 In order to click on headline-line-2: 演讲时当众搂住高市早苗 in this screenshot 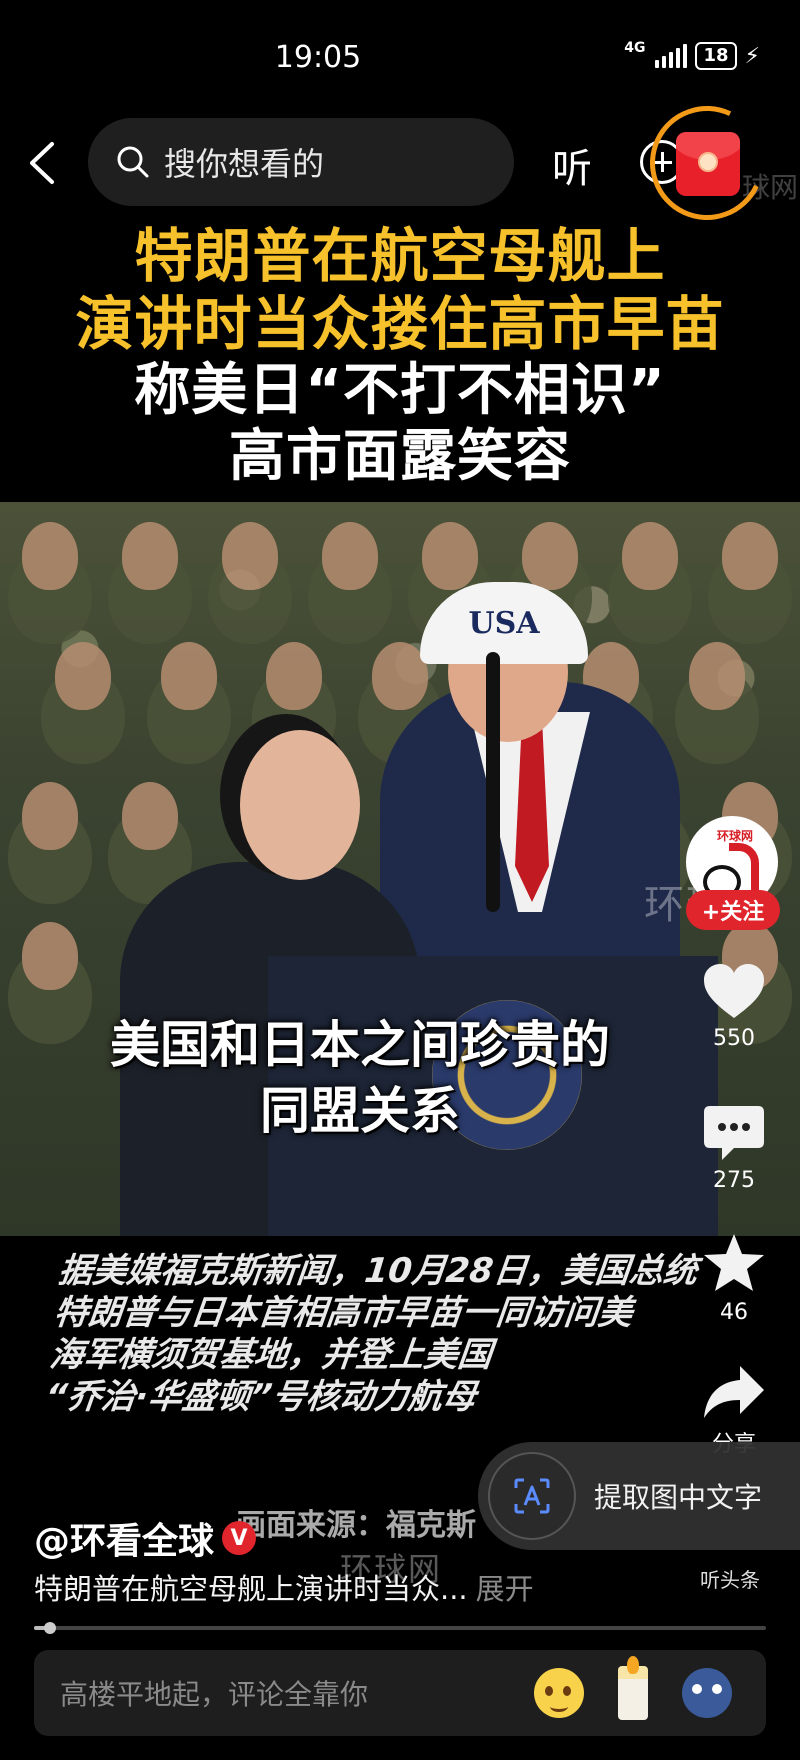, I will do `click(400, 324)`.